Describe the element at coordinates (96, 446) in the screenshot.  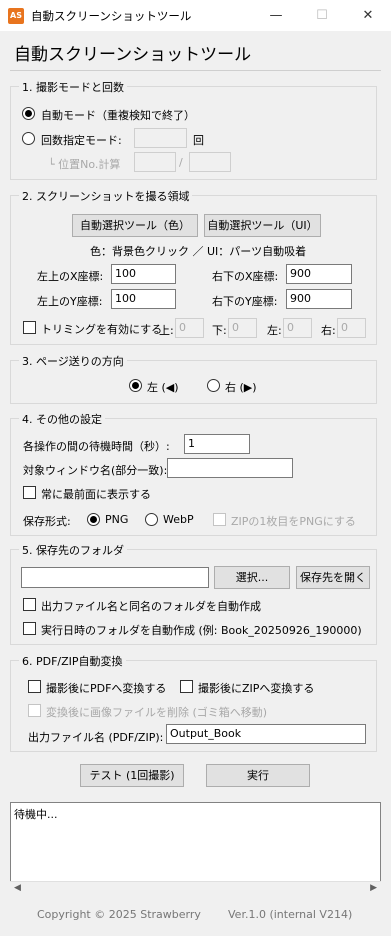
I see `wait-time-label: 各操作の間の待機時間（秒）:` at that location.